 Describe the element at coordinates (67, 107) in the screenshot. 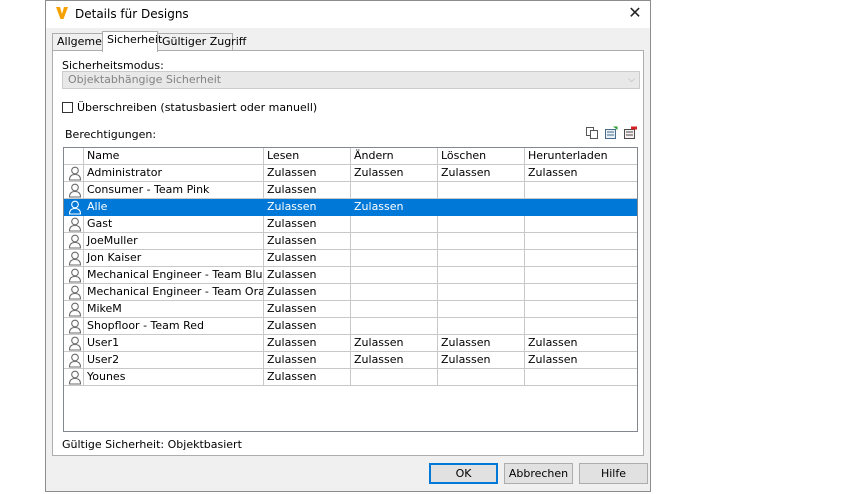

I see `override-checkbox` at that location.